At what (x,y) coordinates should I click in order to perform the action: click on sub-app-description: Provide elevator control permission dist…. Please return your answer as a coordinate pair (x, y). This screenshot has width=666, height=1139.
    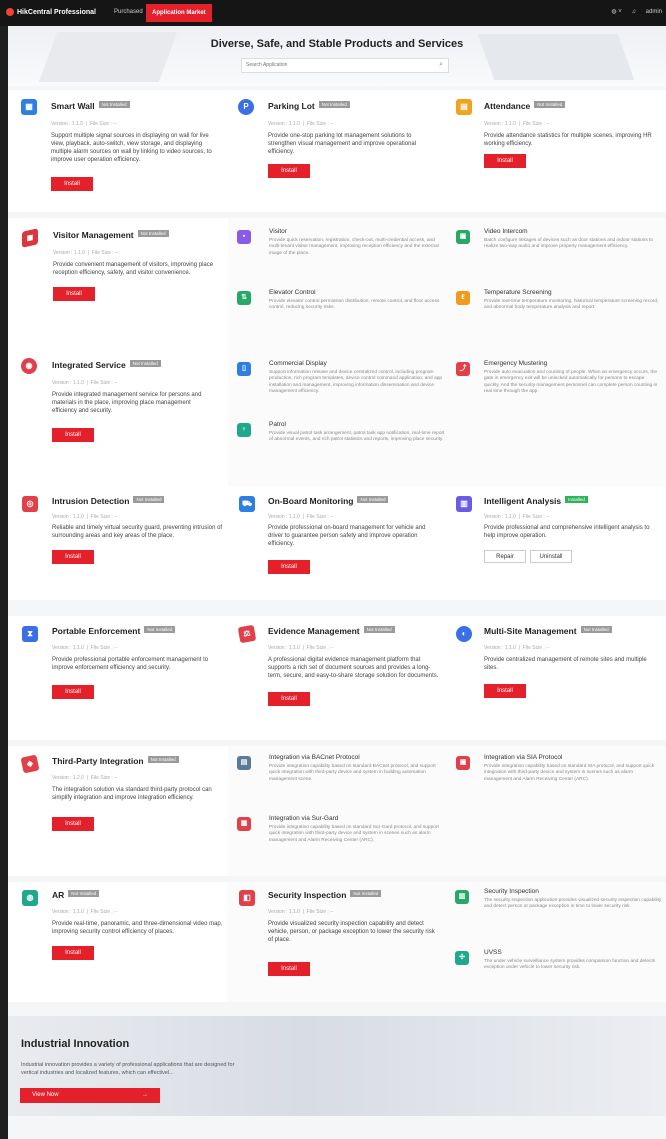
    Looking at the image, I should click on (354, 305).